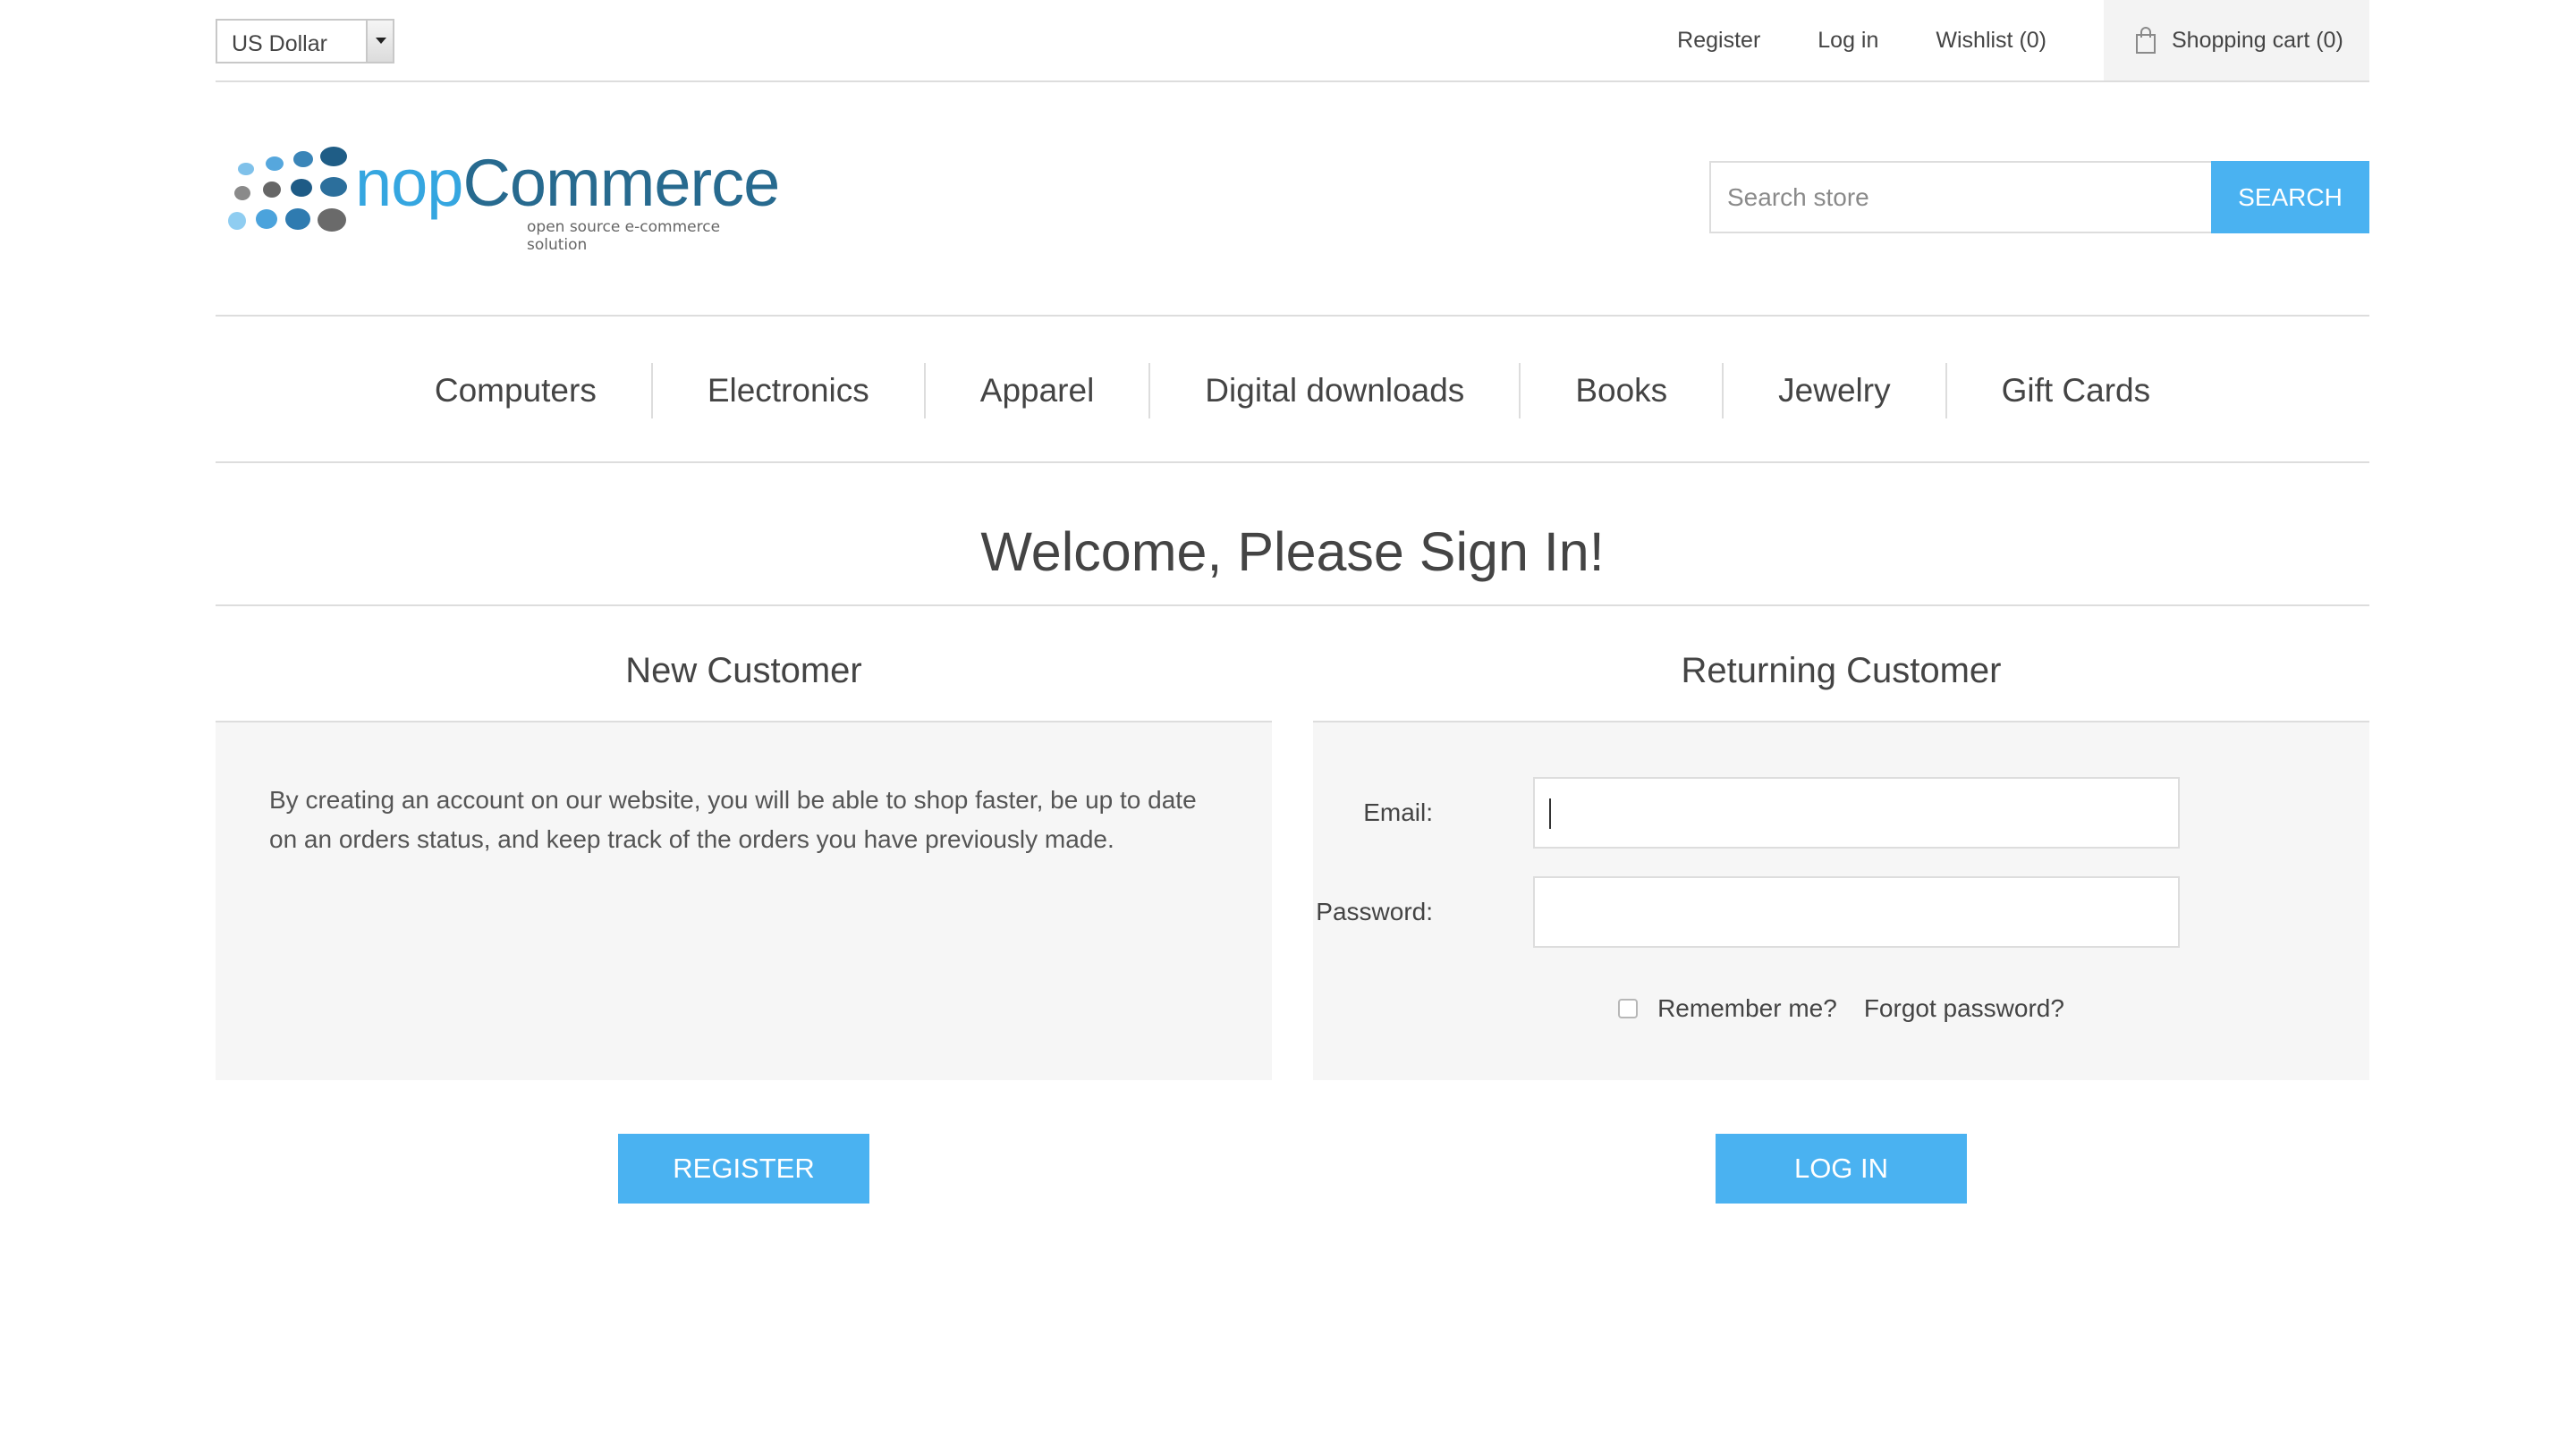  I want to click on remember-me-label: Remember me?, so click(1747, 1008).